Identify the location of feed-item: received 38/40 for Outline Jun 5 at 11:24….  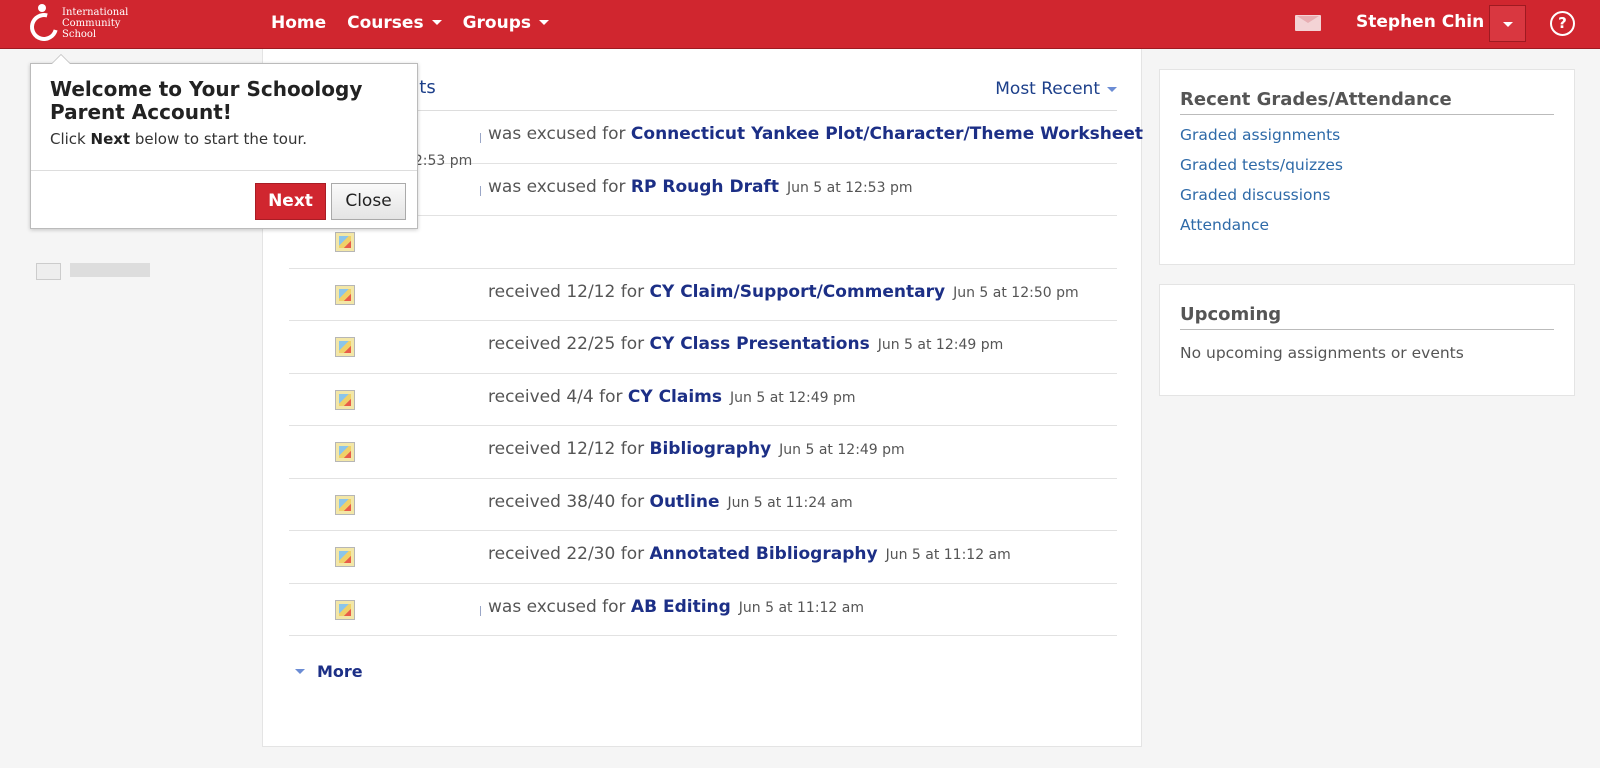
(703, 505).